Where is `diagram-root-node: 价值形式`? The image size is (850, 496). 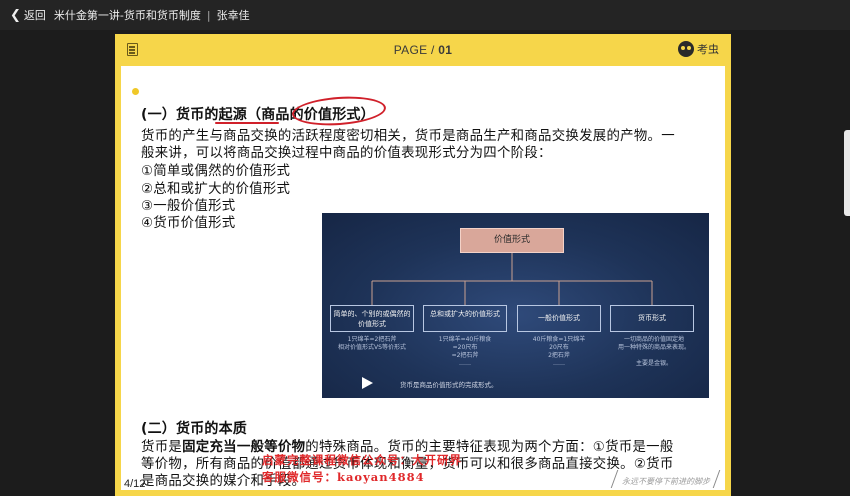 diagram-root-node: 价值形式 is located at coordinates (512, 240).